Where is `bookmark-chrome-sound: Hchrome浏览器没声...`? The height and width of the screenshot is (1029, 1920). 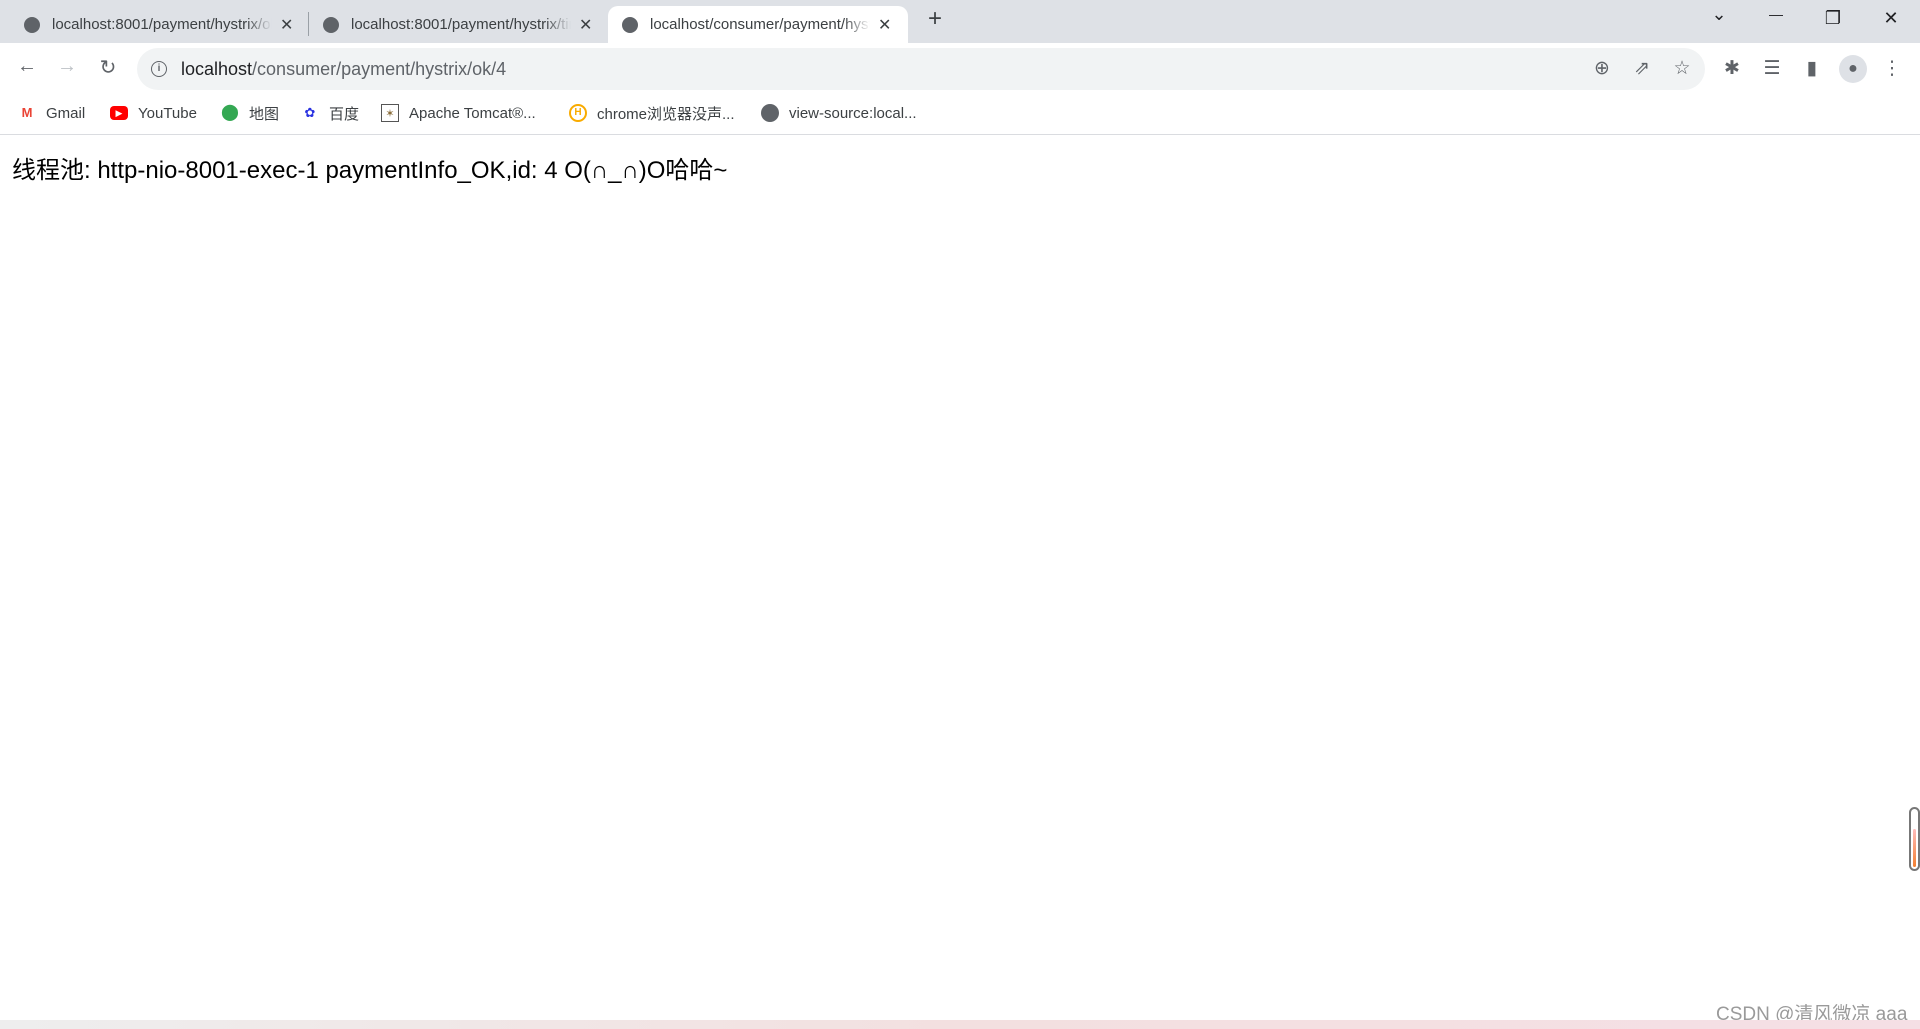
bookmark-chrome-sound: Hchrome浏览器没声... is located at coordinates (652, 113).